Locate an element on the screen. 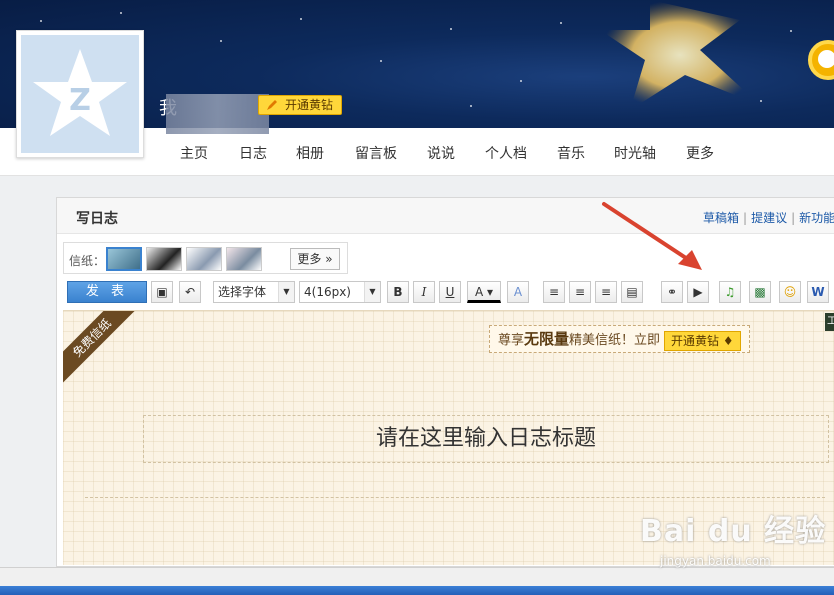 This screenshot has width=834, height=595. content-divider is located at coordinates (455, 497).